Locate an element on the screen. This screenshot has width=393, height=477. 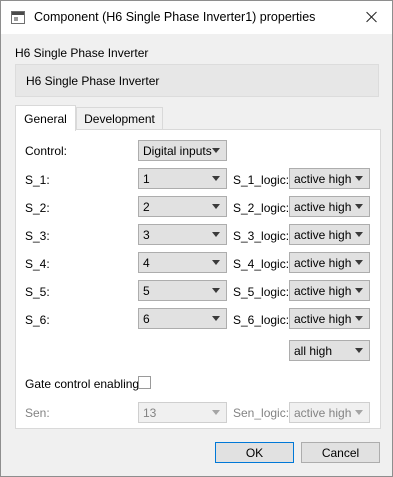
s2-logic-dropdown: active high is located at coordinates (329, 206).